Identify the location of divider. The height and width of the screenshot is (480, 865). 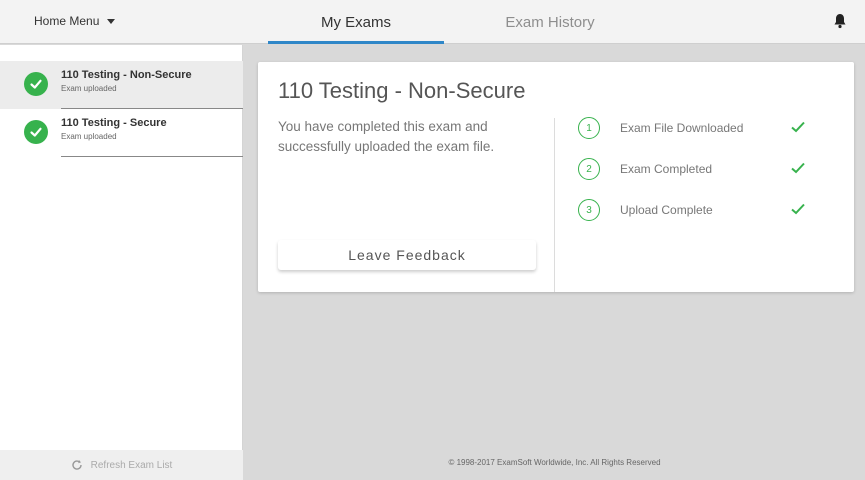
(152, 156).